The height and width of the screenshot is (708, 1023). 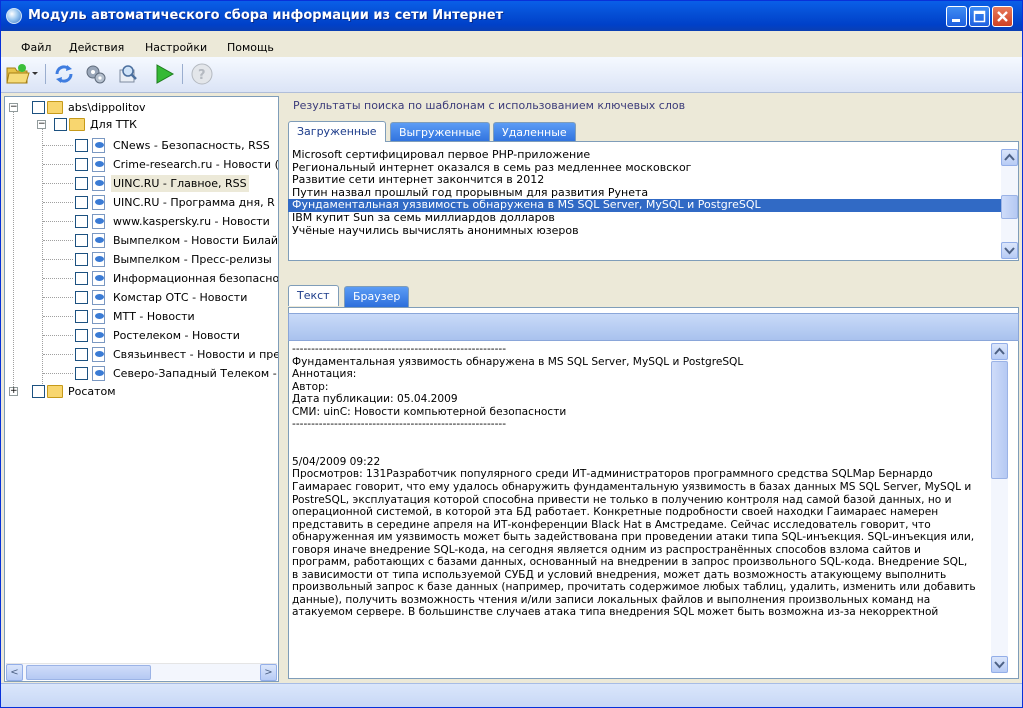 I want to click on tree-item: UINC.RU - Программа дня, R, so click(x=141, y=202).